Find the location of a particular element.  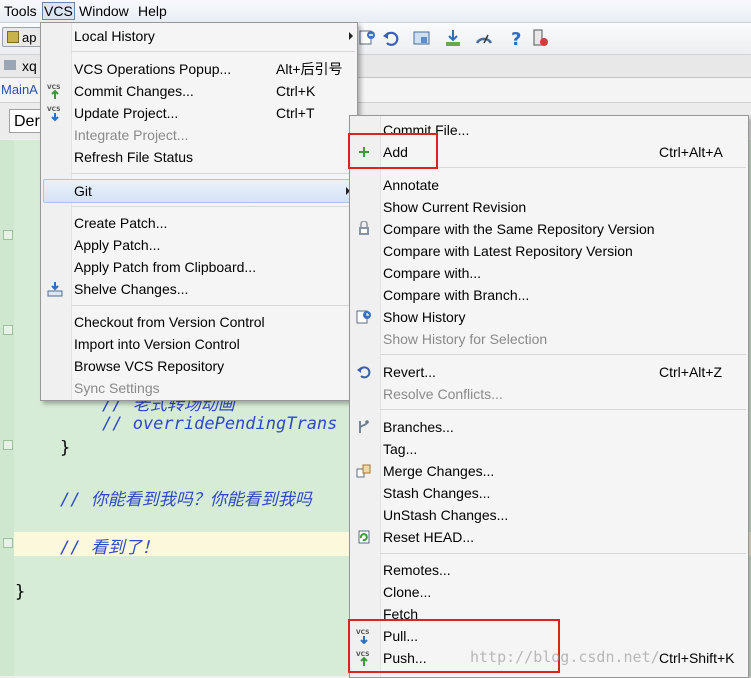

profiler-icon is located at coordinates (484, 38).